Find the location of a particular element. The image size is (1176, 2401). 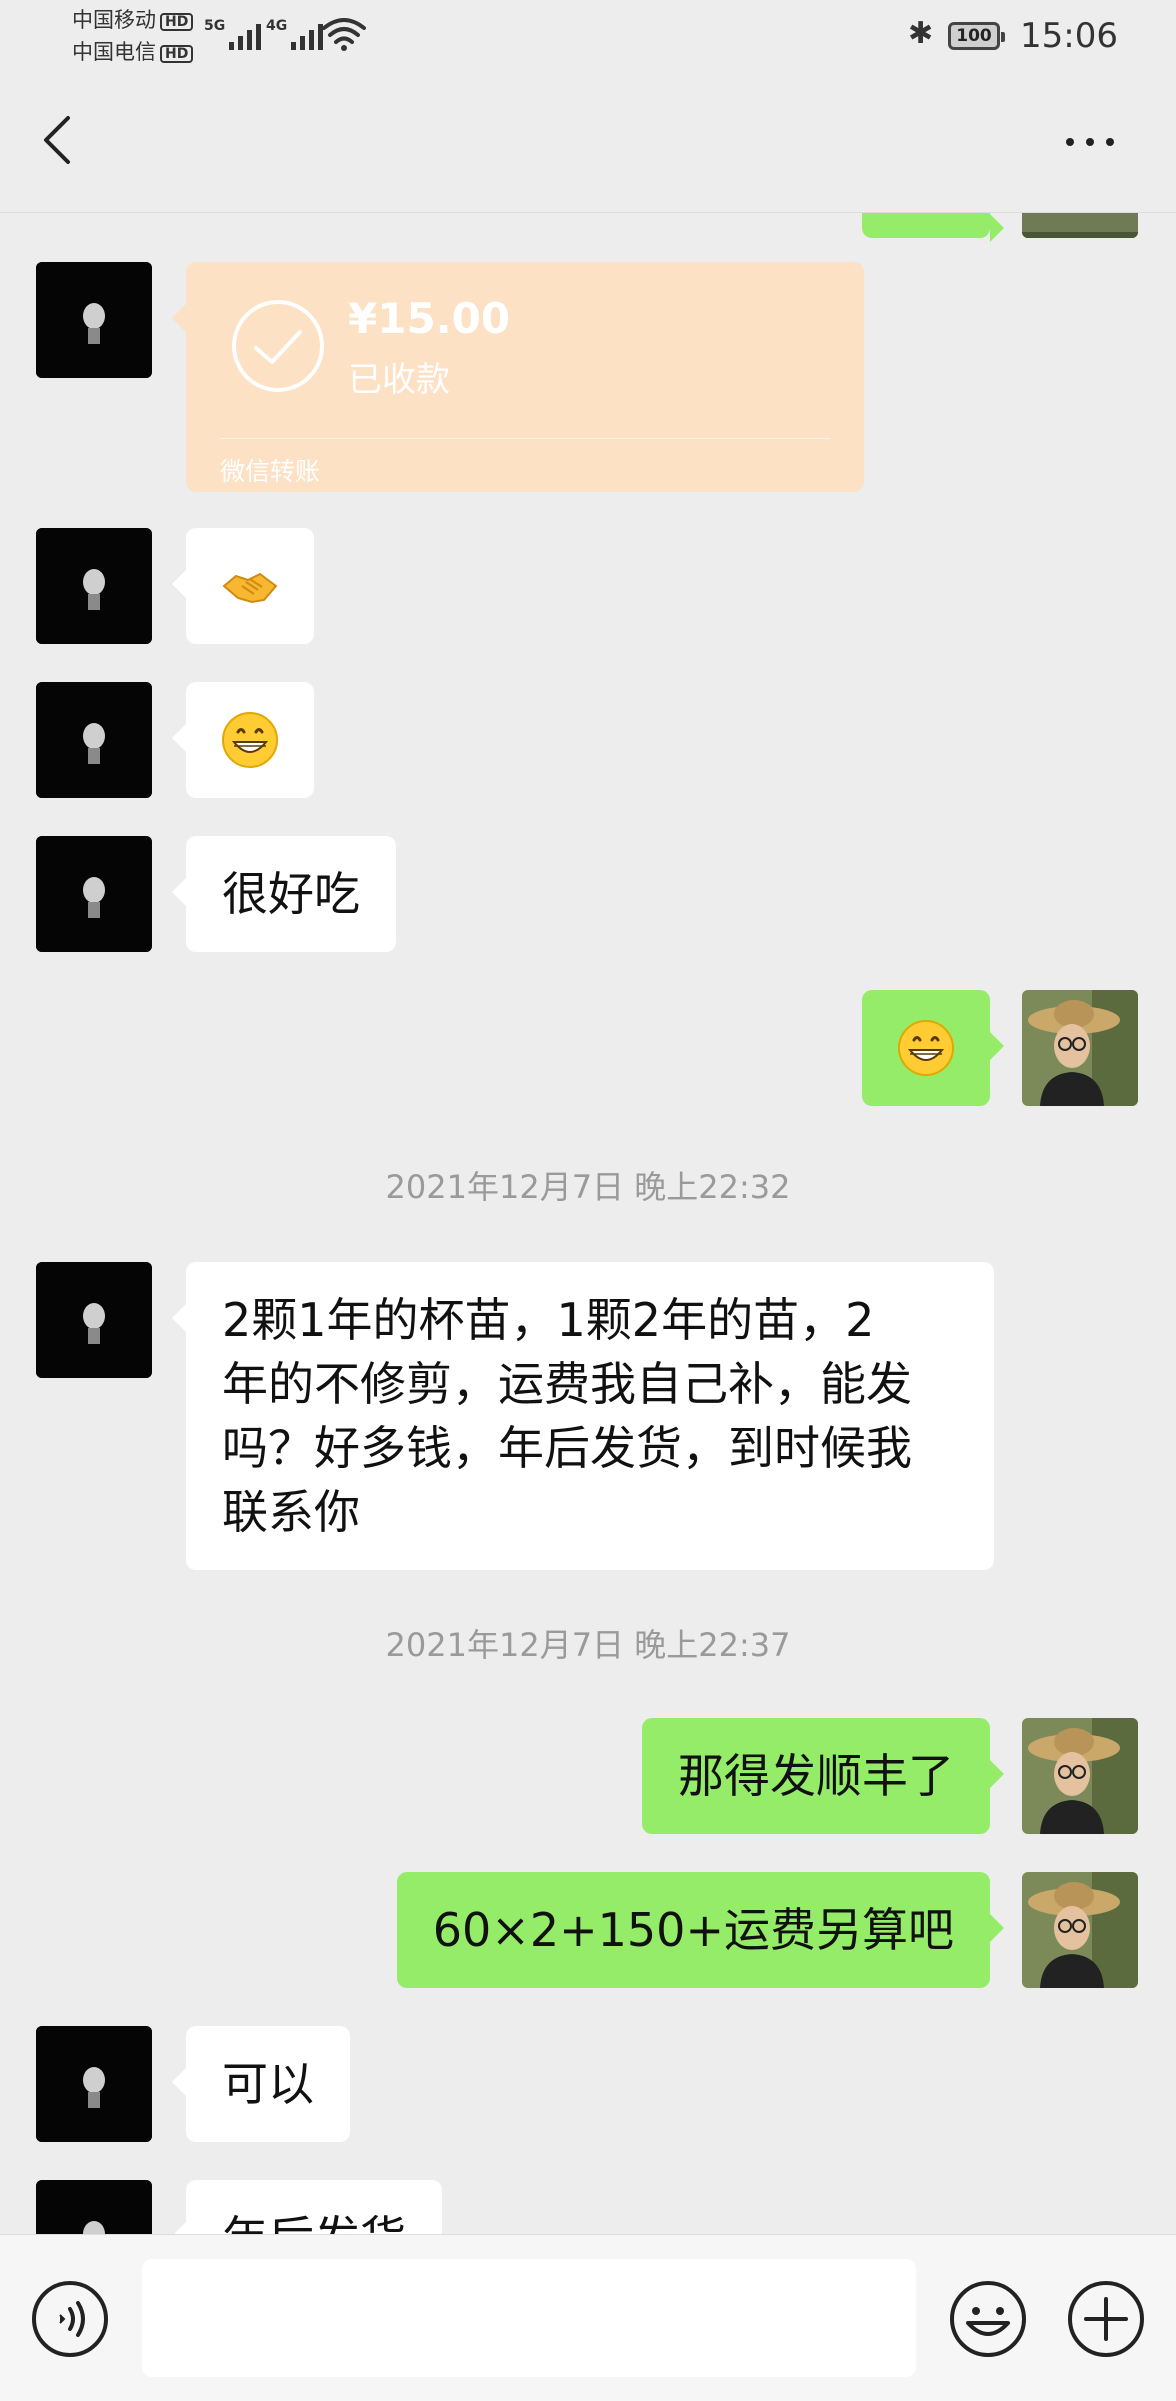

battery-icon: 100 is located at coordinates (976, 36).